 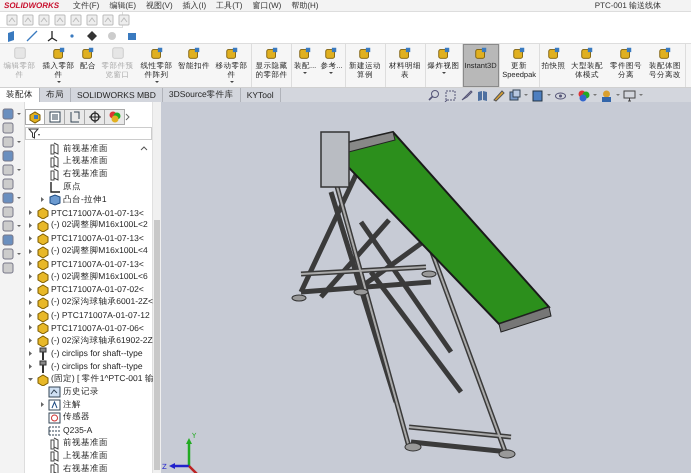 What do you see at coordinates (583, 95) in the screenshot?
I see `appearance-icon` at bounding box center [583, 95].